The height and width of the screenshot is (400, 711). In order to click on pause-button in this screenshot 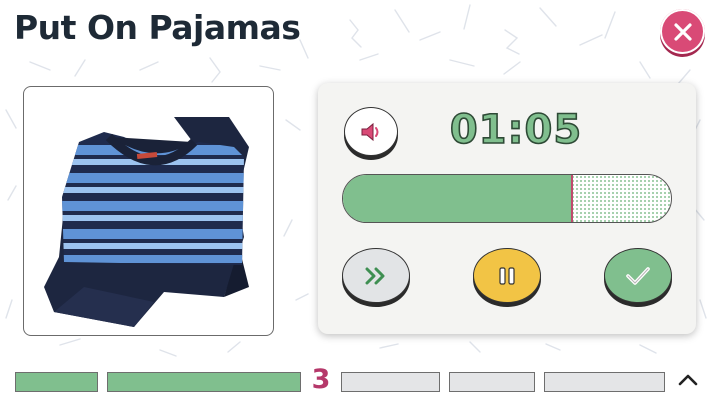, I will do `click(507, 275)`.